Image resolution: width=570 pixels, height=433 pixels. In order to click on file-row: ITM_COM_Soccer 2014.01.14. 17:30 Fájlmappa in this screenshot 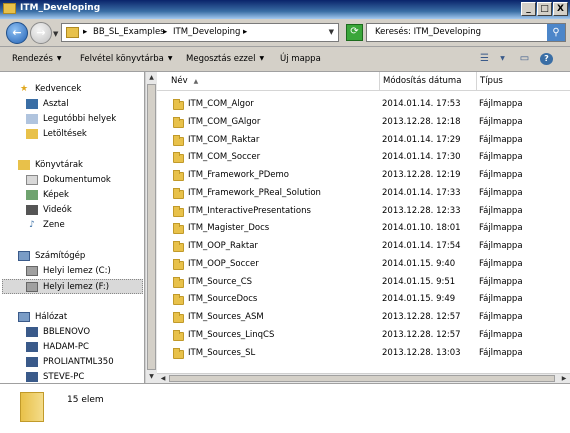, I will do `click(363, 158)`.